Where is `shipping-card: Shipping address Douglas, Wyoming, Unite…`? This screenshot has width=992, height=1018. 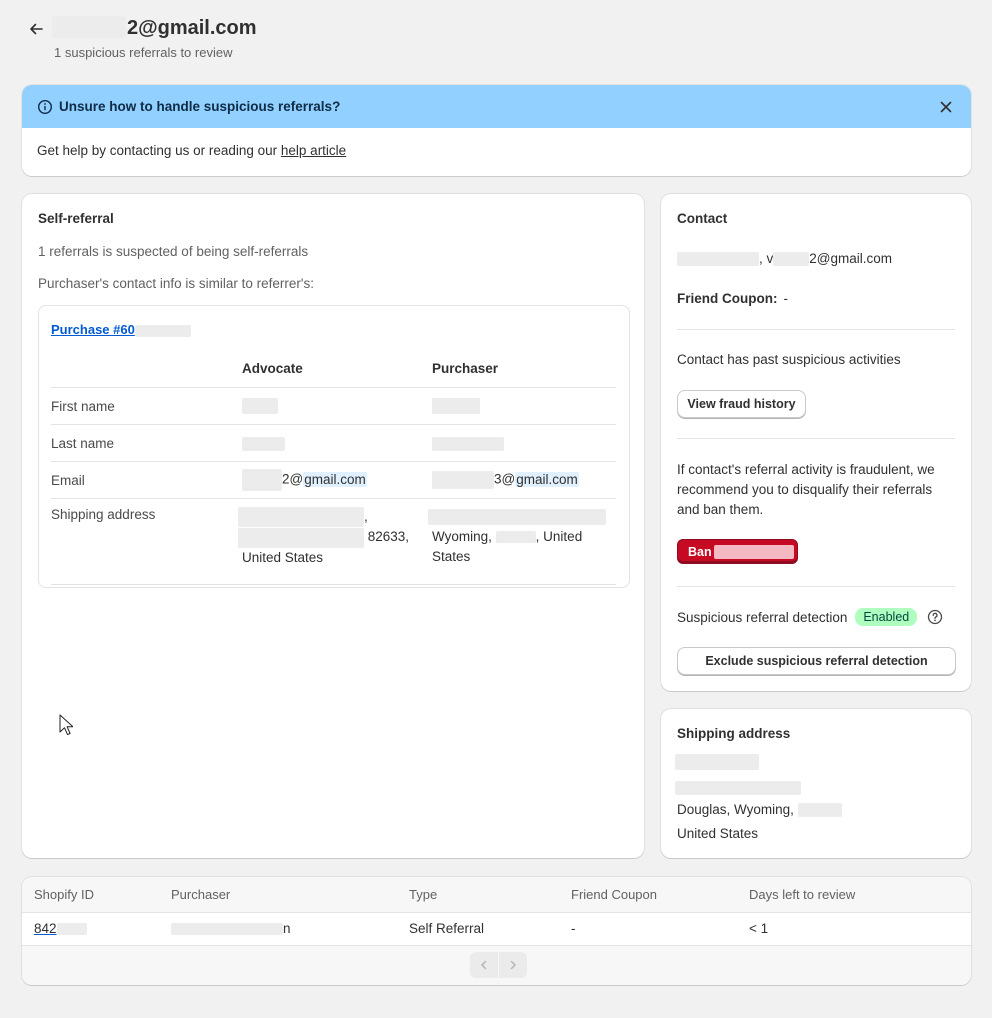
shipping-card: Shipping address Douglas, Wyoming, Unite… is located at coordinates (816, 783).